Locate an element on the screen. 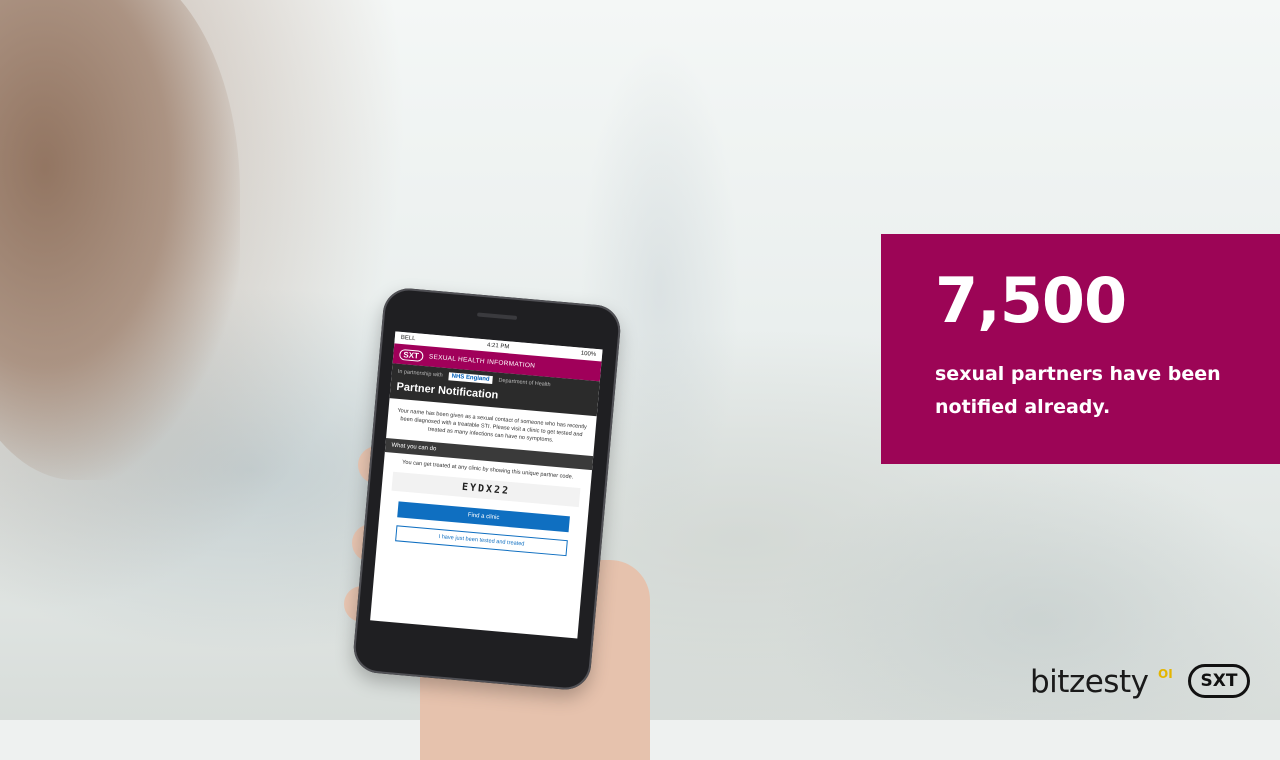 The height and width of the screenshot is (760, 1280). status-carrier: BELL is located at coordinates (408, 338).